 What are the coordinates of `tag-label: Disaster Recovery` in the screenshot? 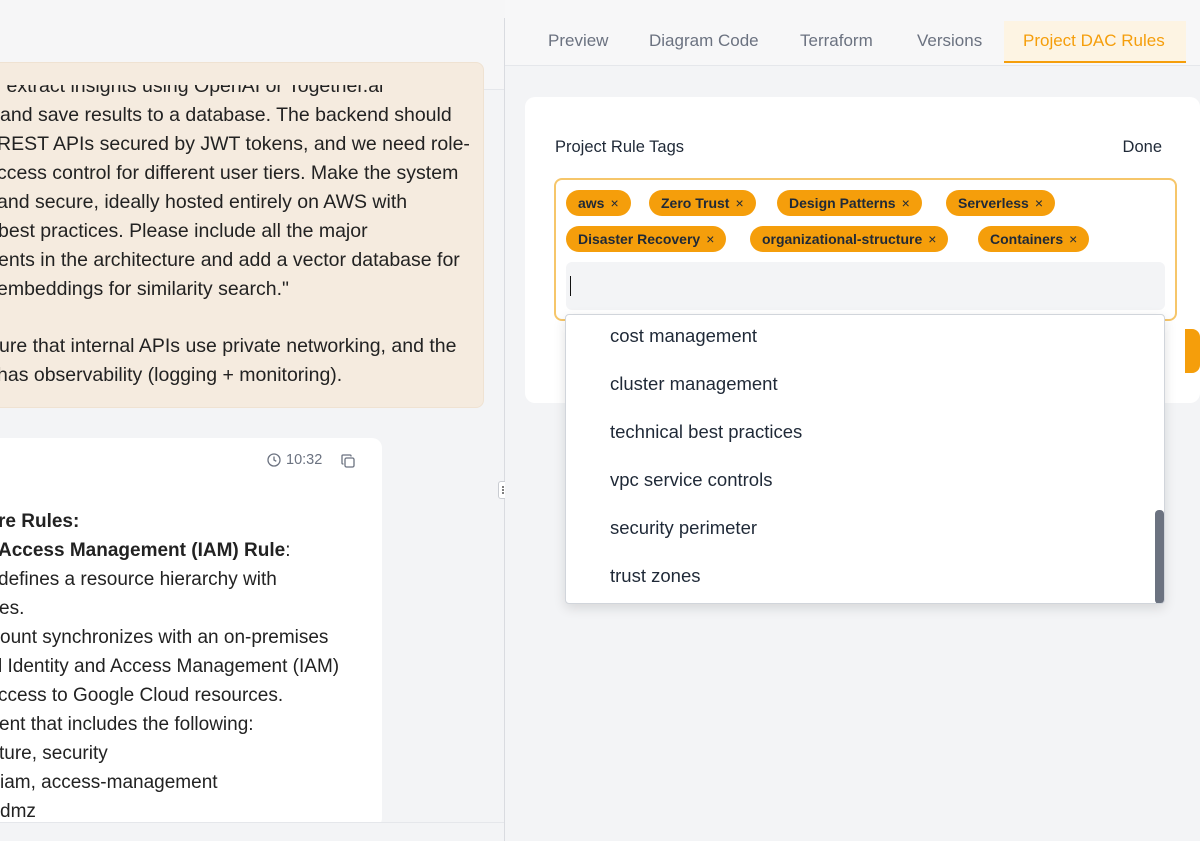 It's located at (639, 239).